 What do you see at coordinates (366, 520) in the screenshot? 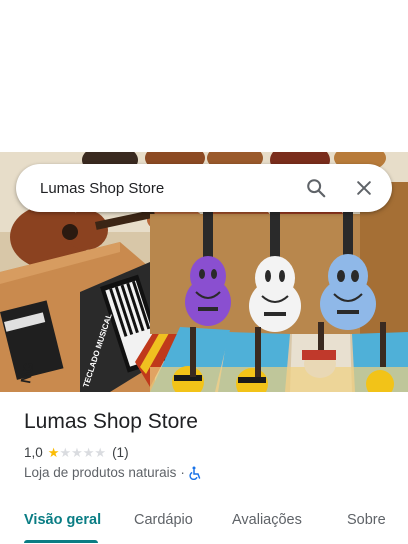
I see `tab-about: Sobre` at bounding box center [366, 520].